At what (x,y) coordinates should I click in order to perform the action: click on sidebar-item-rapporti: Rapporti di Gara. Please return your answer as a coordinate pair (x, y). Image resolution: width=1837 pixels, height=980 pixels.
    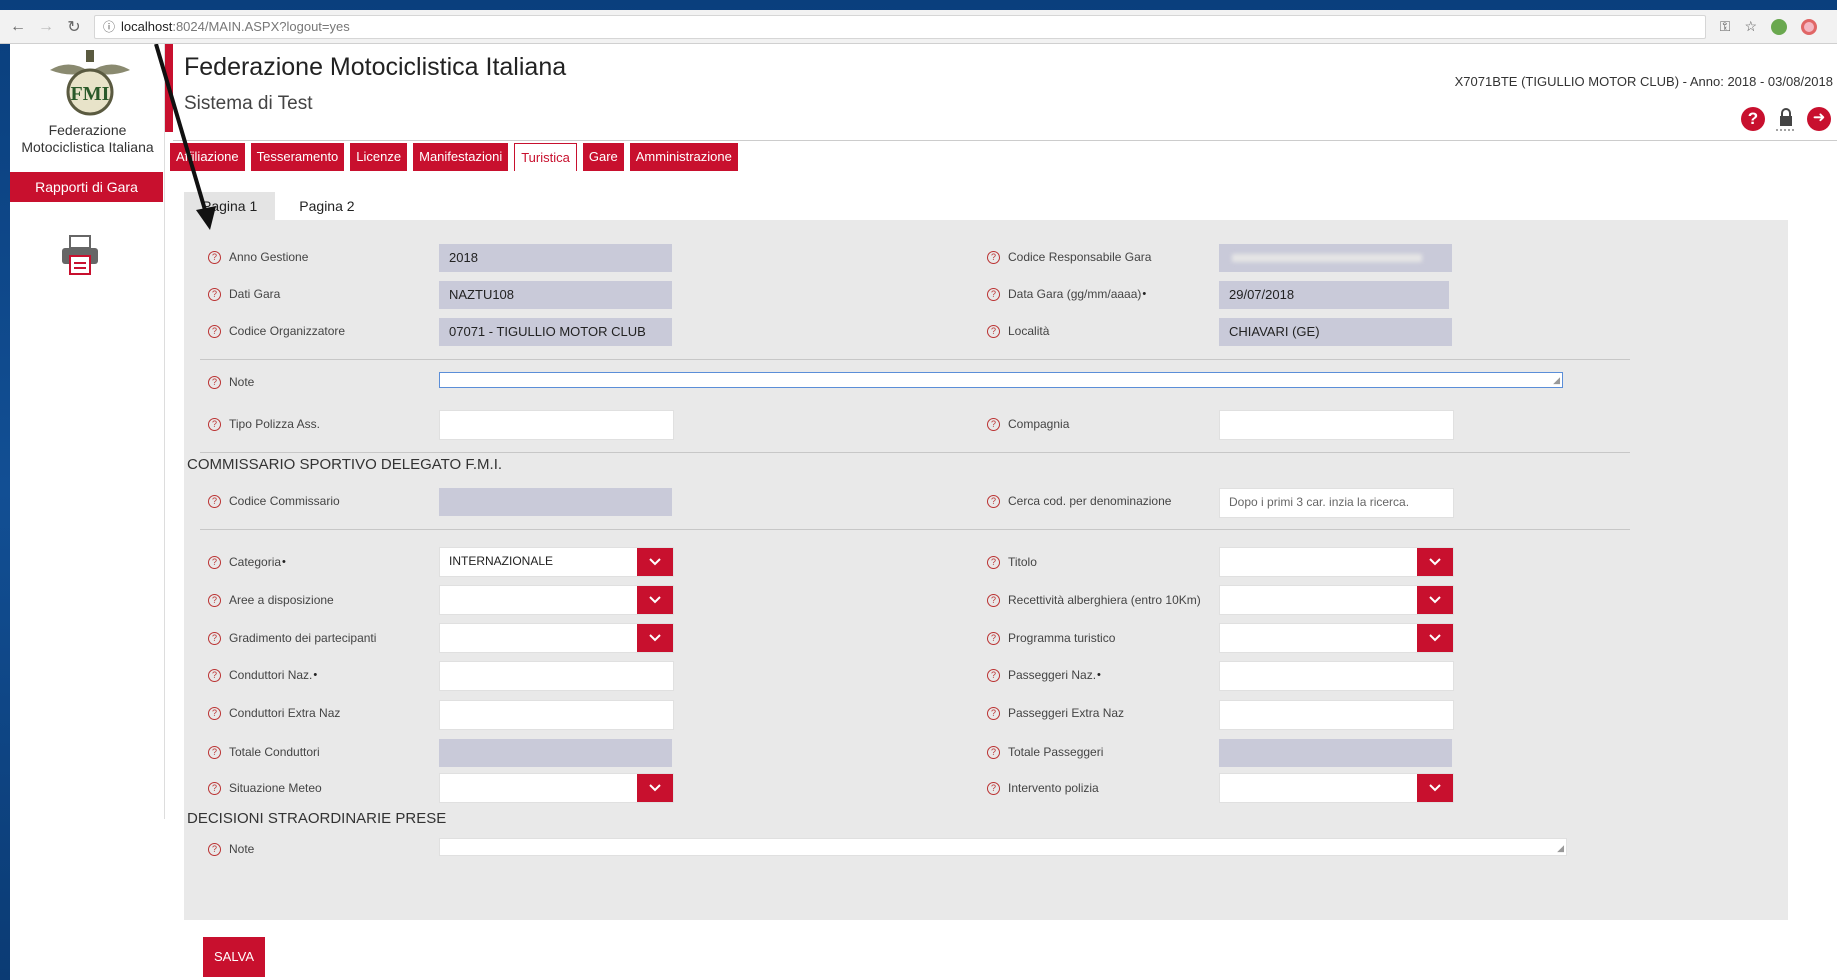
    Looking at the image, I should click on (86, 187).